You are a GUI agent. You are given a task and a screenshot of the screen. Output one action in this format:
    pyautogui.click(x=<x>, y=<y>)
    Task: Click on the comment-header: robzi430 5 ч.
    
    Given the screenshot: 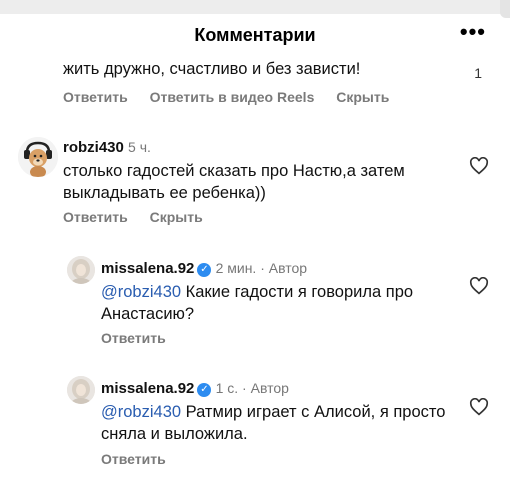 What is the action you would take?
    pyautogui.click(x=107, y=147)
    